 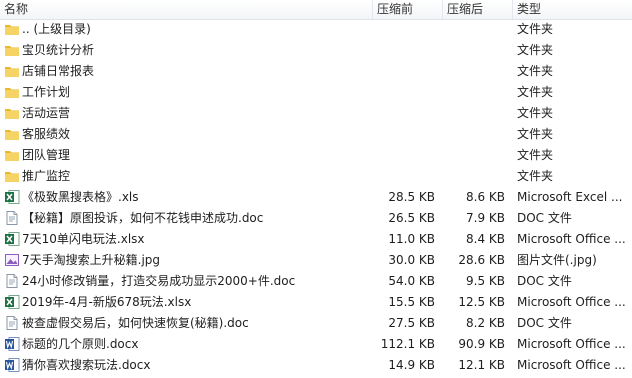 What do you see at coordinates (46, 134) in the screenshot?
I see `row-name: 客服绩效` at bounding box center [46, 134].